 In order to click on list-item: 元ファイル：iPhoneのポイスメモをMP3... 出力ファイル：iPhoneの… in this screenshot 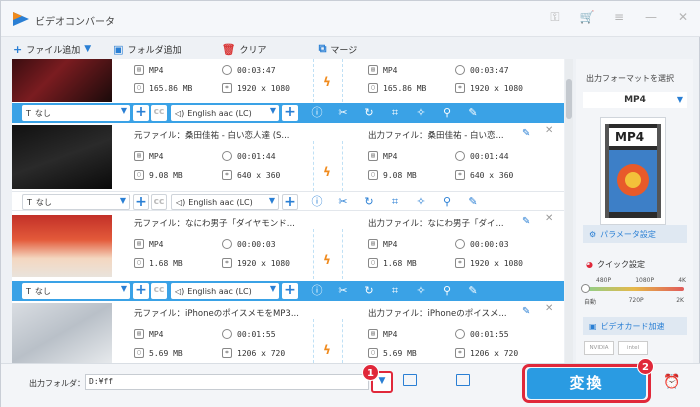, I will do `click(288, 332)`.